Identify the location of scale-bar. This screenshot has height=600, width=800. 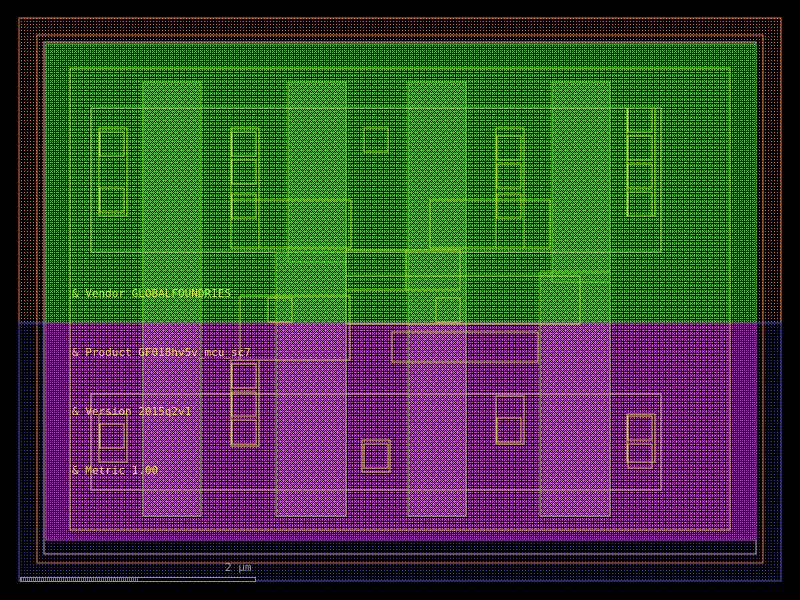
(138, 579).